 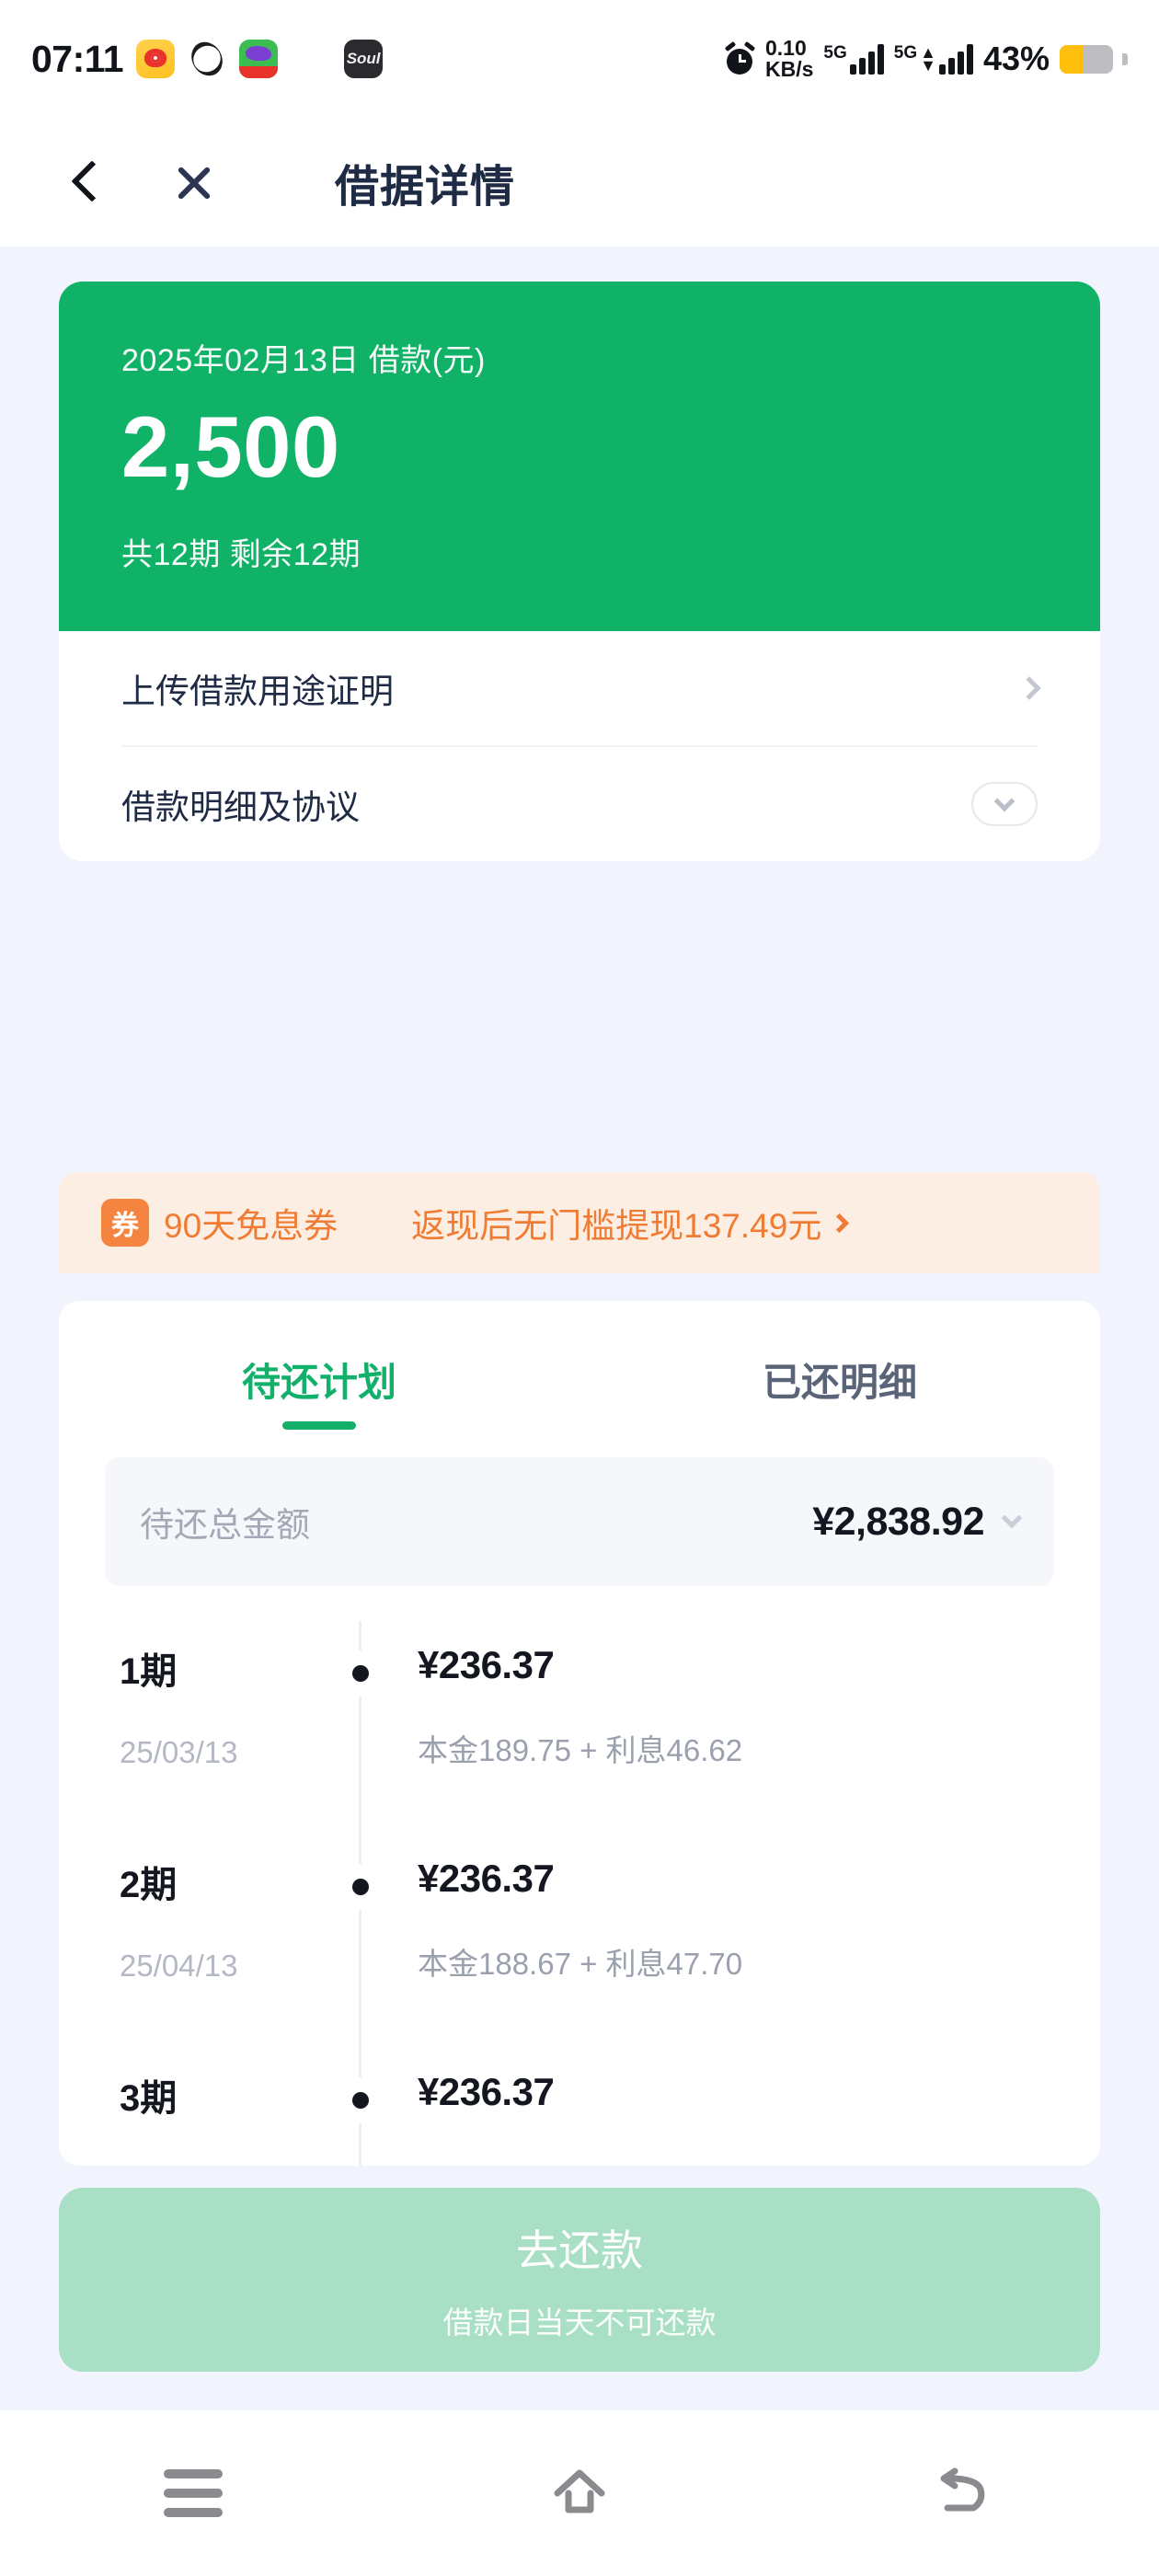 I want to click on installment-breakdown: 本金188.67 + 利息47.70, so click(x=580, y=1964).